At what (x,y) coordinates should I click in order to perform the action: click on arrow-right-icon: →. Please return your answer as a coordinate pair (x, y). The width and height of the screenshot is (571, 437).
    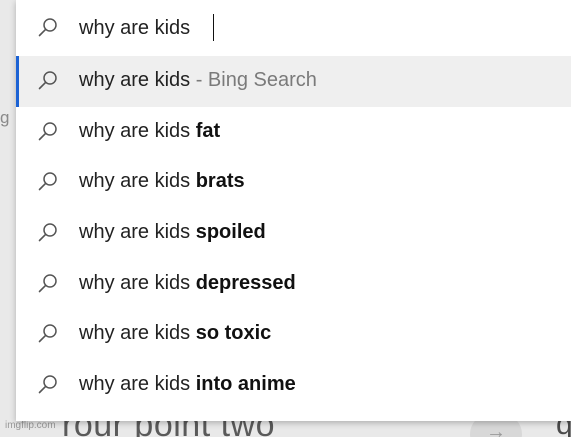
    Looking at the image, I should click on (496, 429).